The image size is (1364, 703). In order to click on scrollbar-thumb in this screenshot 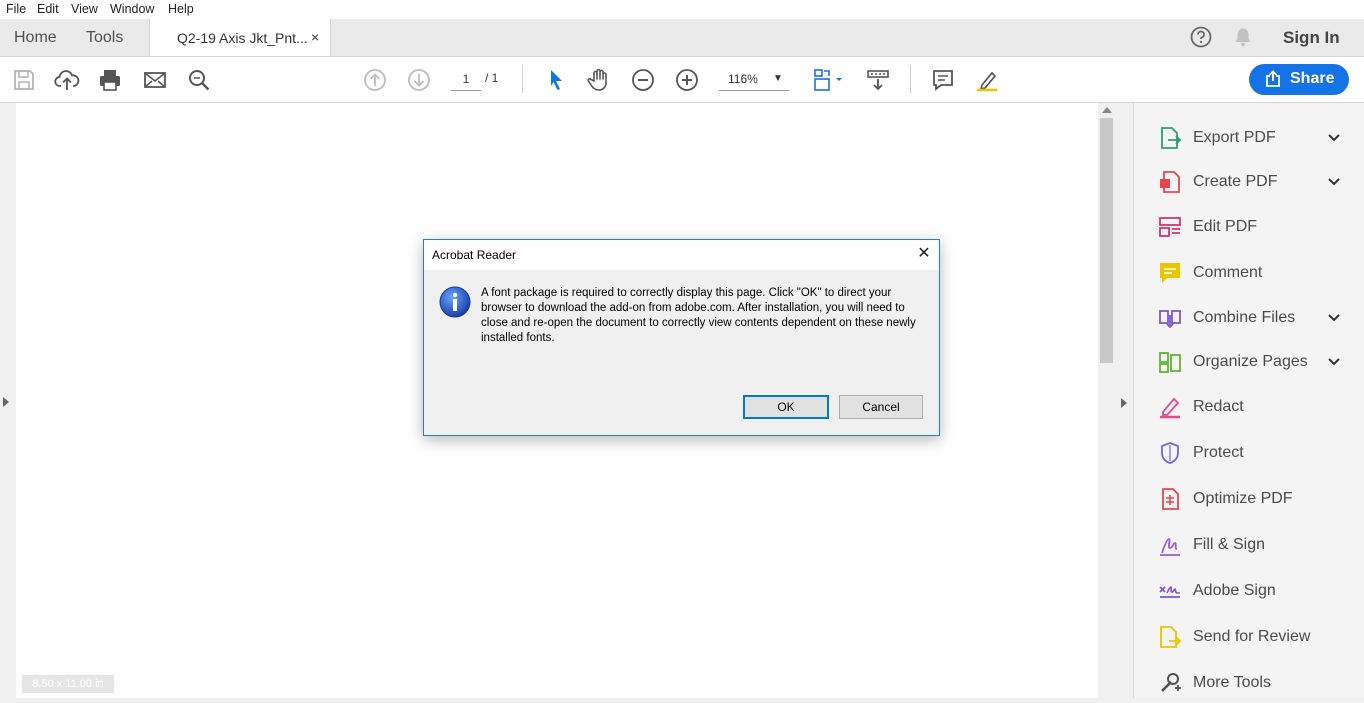, I will do `click(1106, 240)`.